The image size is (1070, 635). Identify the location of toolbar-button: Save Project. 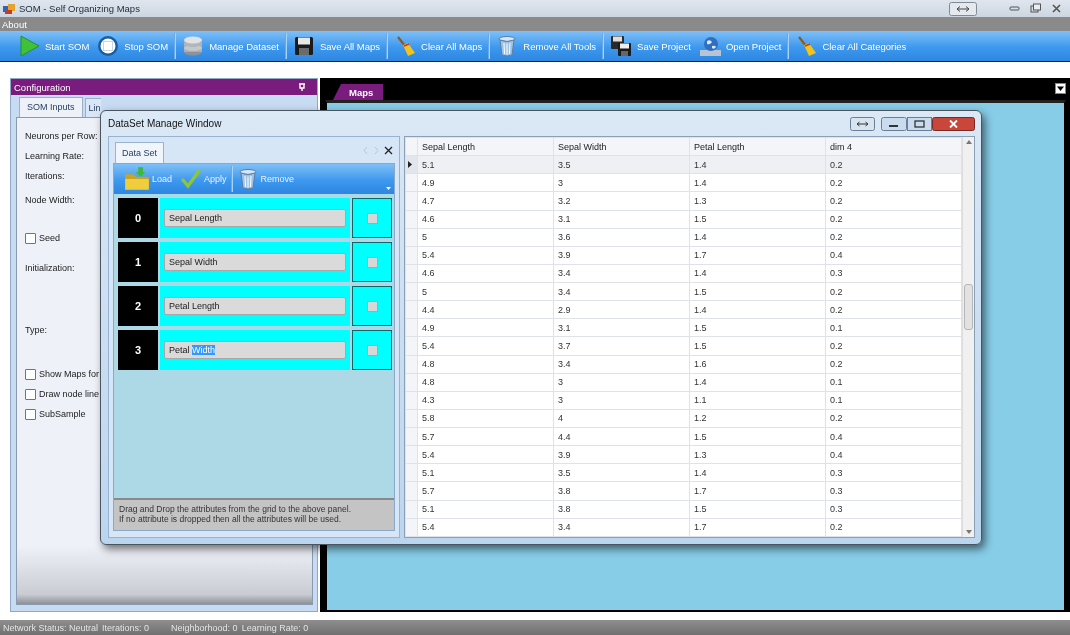
(650, 46).